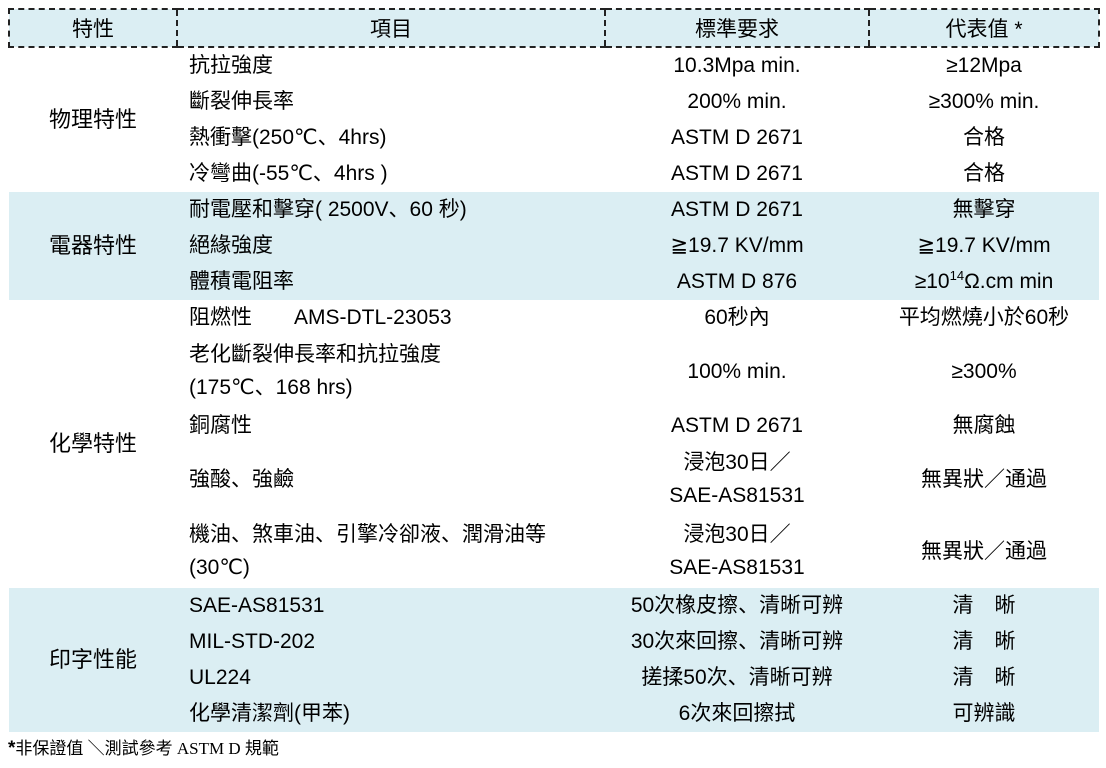  What do you see at coordinates (957, 275) in the screenshot?
I see `value-exponent: 14` at bounding box center [957, 275].